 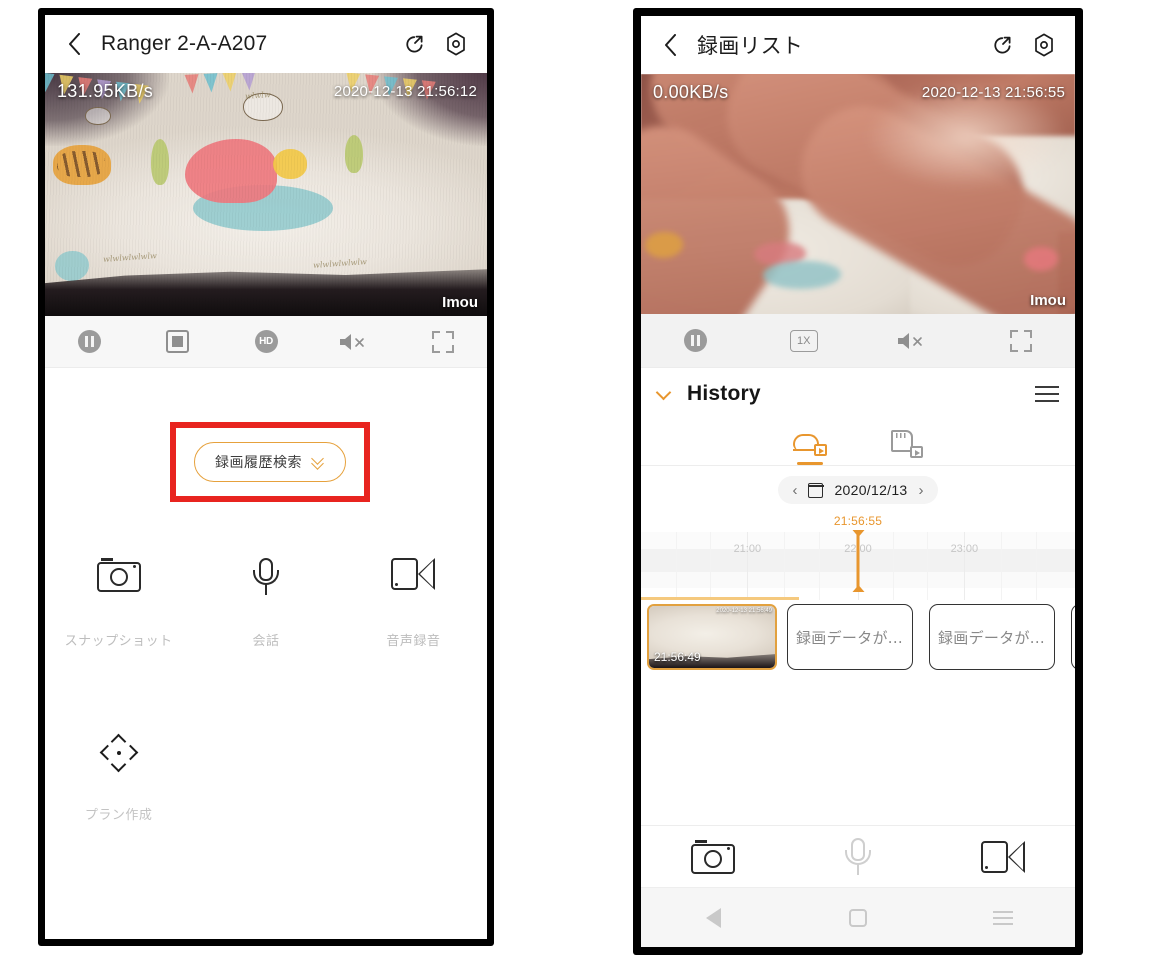 I want to click on stop-button, so click(x=177, y=341).